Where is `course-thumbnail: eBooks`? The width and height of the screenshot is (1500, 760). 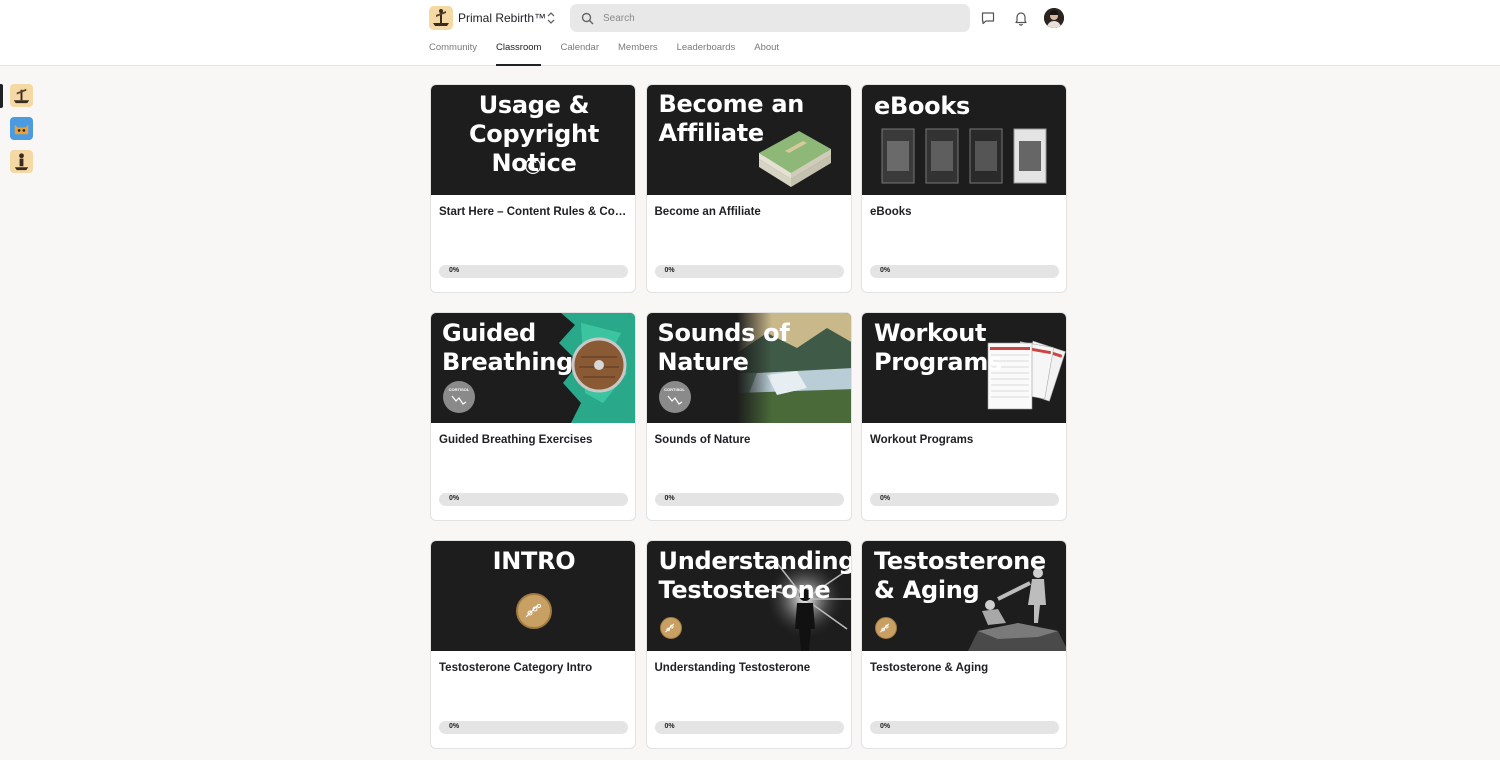
course-thumbnail: eBooks is located at coordinates (964, 140).